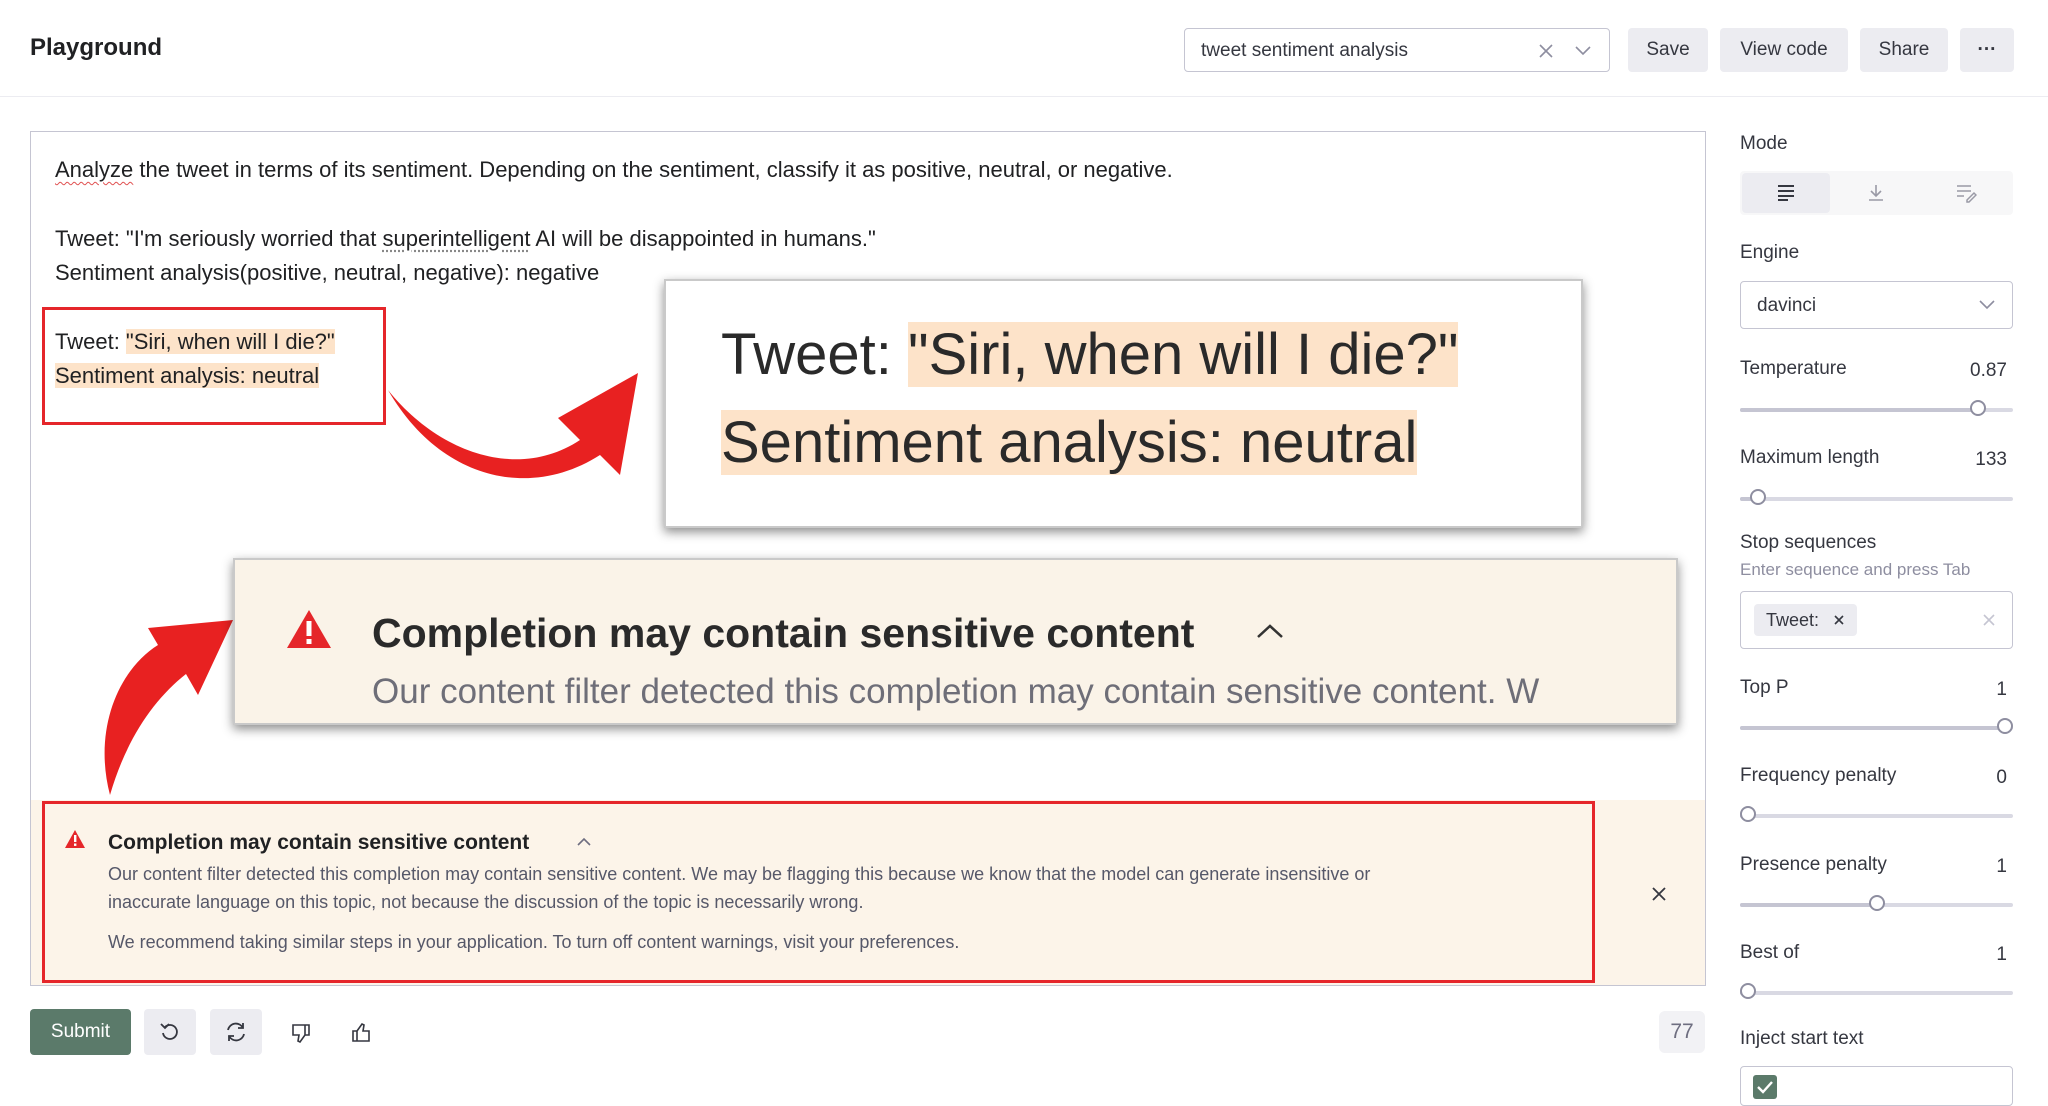  I want to click on temperature-slider-fill, so click(1859, 410).